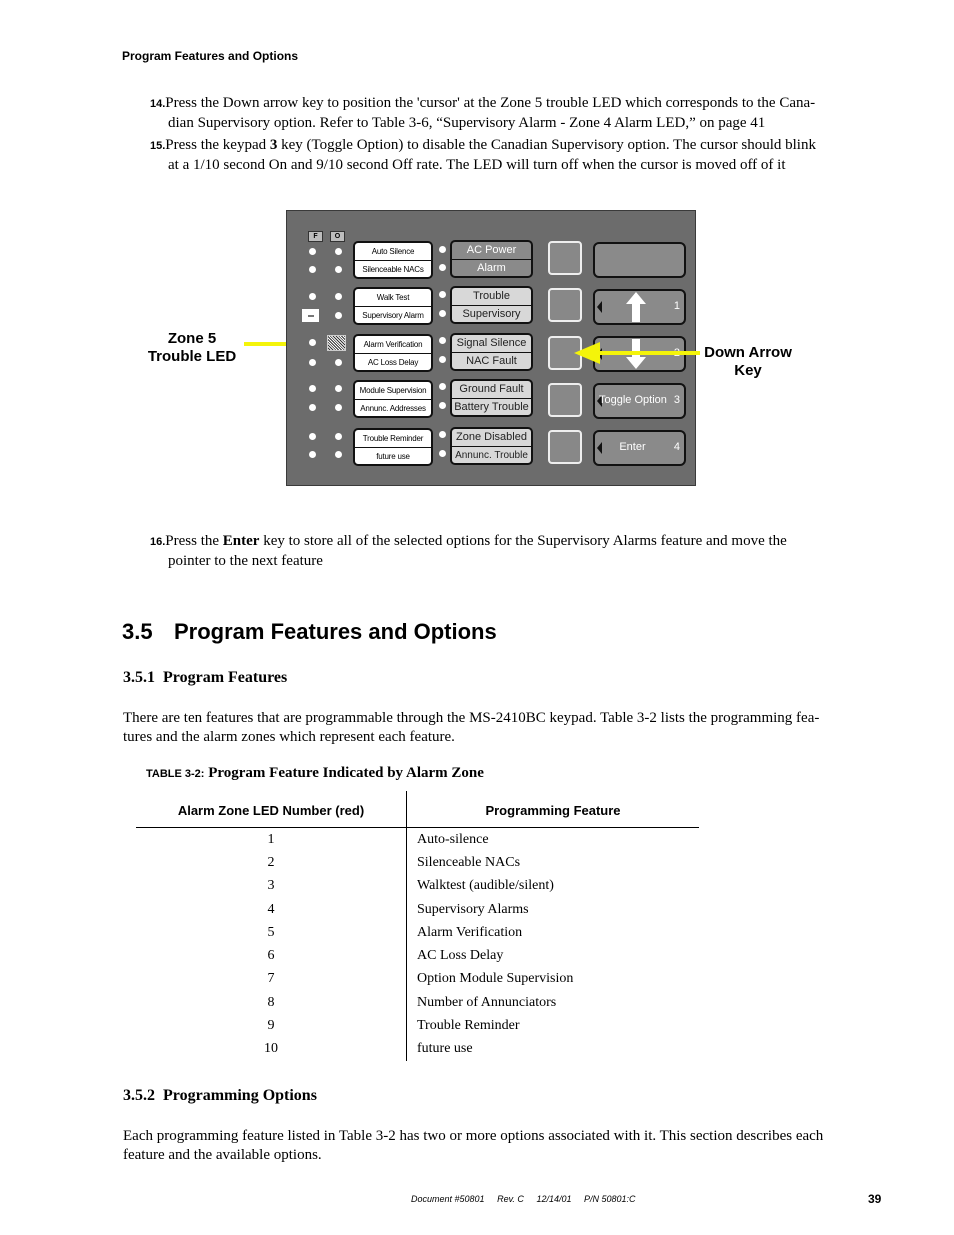 The height and width of the screenshot is (1235, 954). Describe the element at coordinates (748, 361) in the screenshot. I see `down-arrow-key-callout: Down Arrow Key` at that location.